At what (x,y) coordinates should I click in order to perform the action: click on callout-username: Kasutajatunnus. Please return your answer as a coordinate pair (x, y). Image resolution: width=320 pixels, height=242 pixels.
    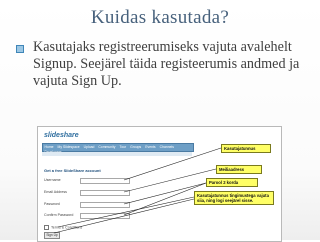
    Looking at the image, I should click on (246, 148).